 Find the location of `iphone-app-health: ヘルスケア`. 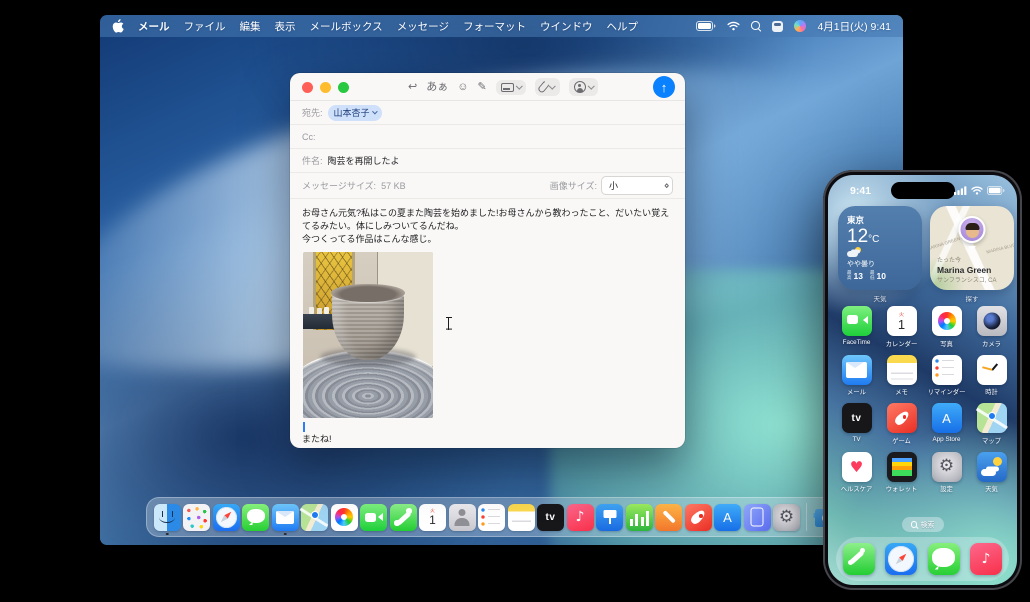

iphone-app-health: ヘルスケア is located at coordinates (856, 472).